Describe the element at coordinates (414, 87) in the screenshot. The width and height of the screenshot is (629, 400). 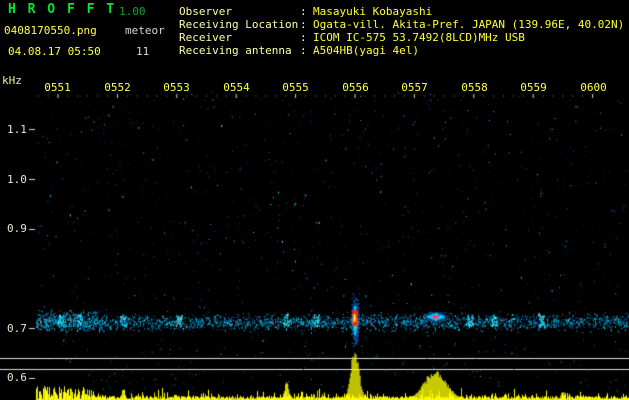
I see `time-tick-label: 0557` at that location.